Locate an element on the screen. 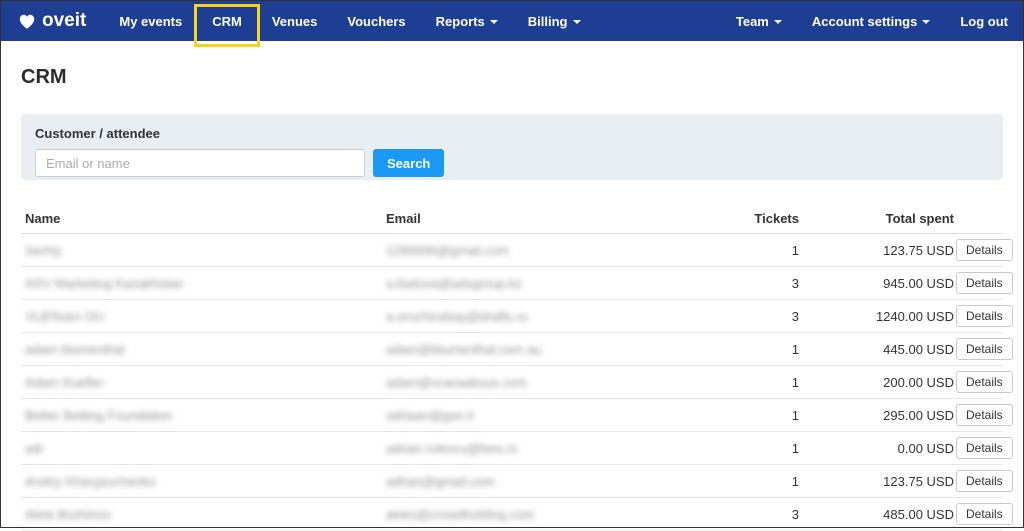 This screenshot has height=531, width=1024. nav-item-my-events: My events is located at coordinates (150, 21).